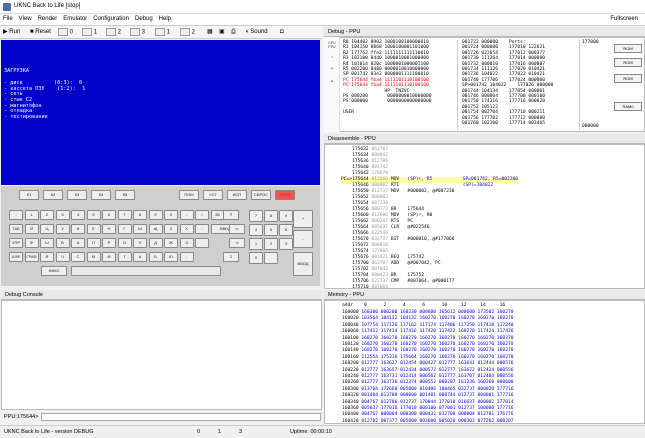 Image resolution: width=645 pixels, height=438 pixels. What do you see at coordinates (137, 32) in the screenshot?
I see `drive-3-button: 3` at bounding box center [137, 32].